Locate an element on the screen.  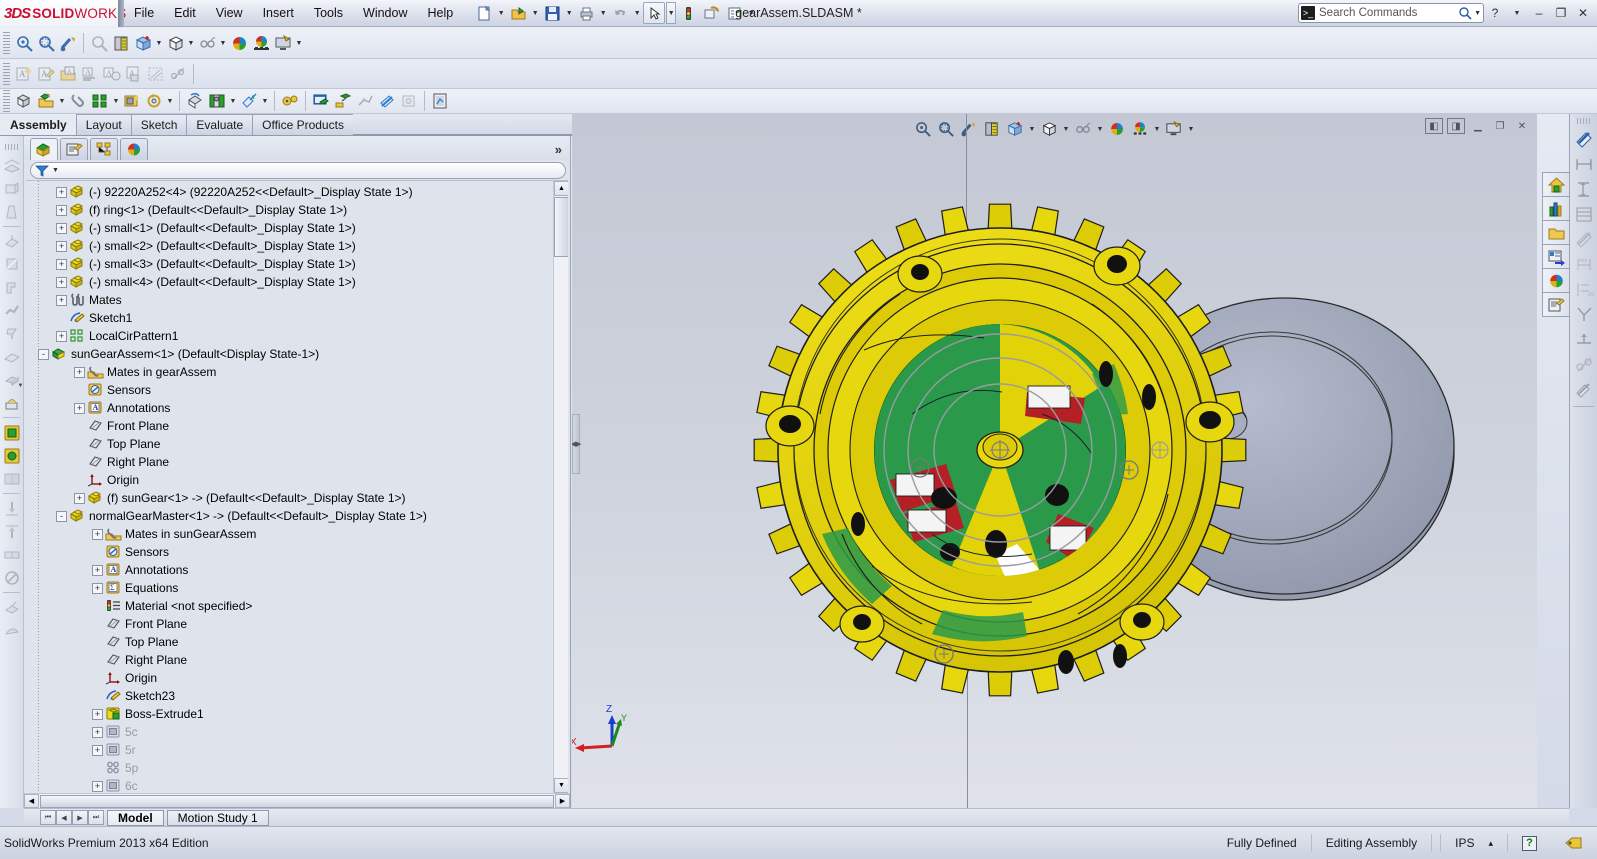
chamfer-dimension-icon: mm is located at coordinates (1584, 264).